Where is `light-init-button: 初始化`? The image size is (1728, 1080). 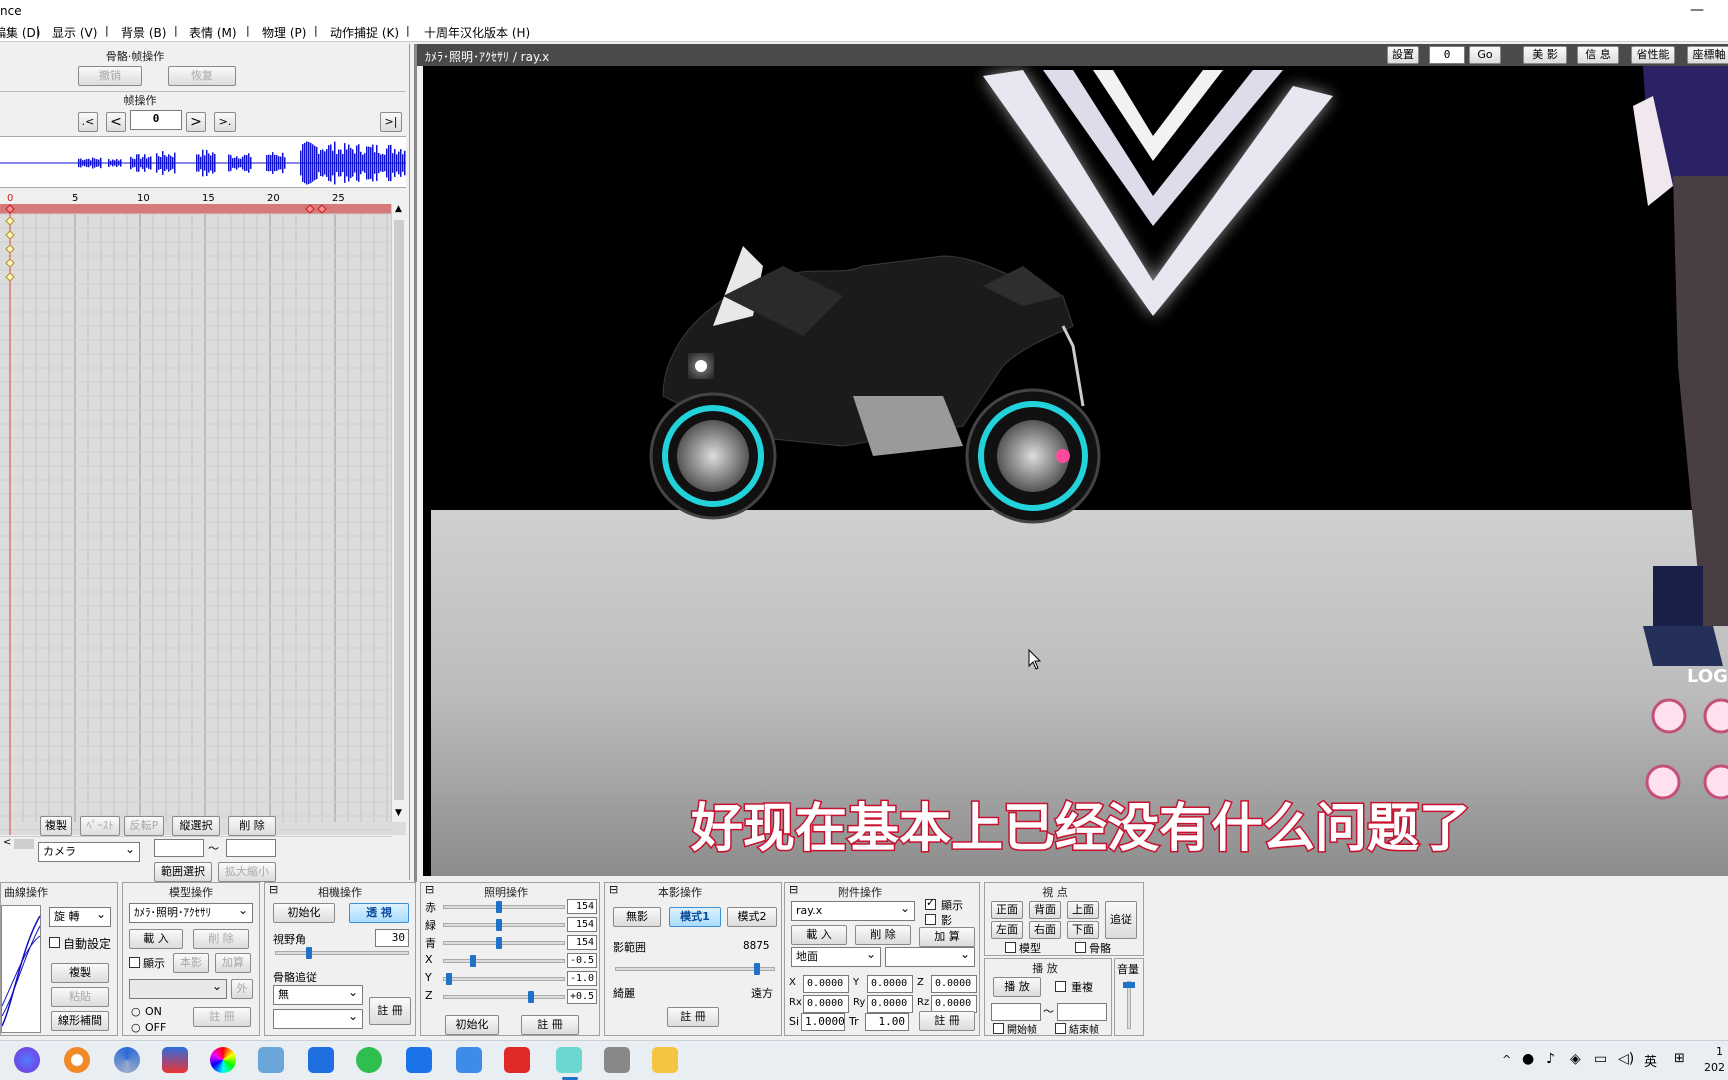 light-init-button: 初始化 is located at coordinates (472, 1025).